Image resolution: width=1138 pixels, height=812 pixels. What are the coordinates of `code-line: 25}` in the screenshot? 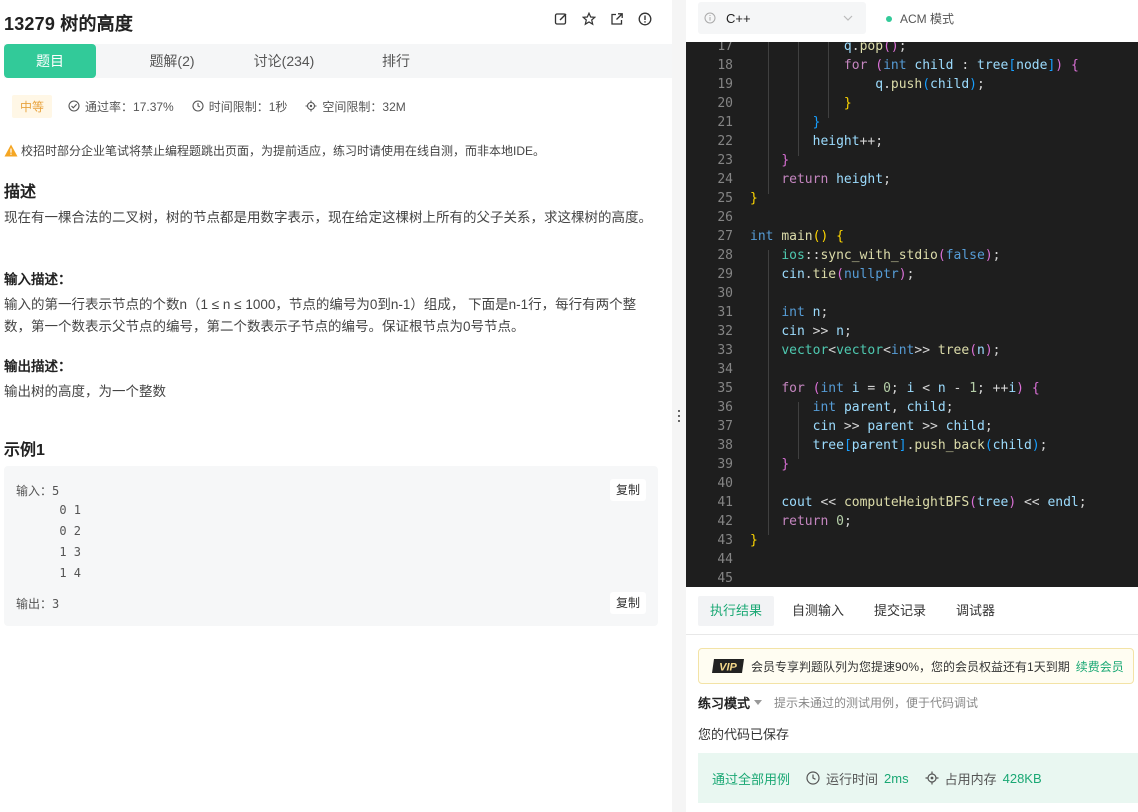 It's located at (737, 198).